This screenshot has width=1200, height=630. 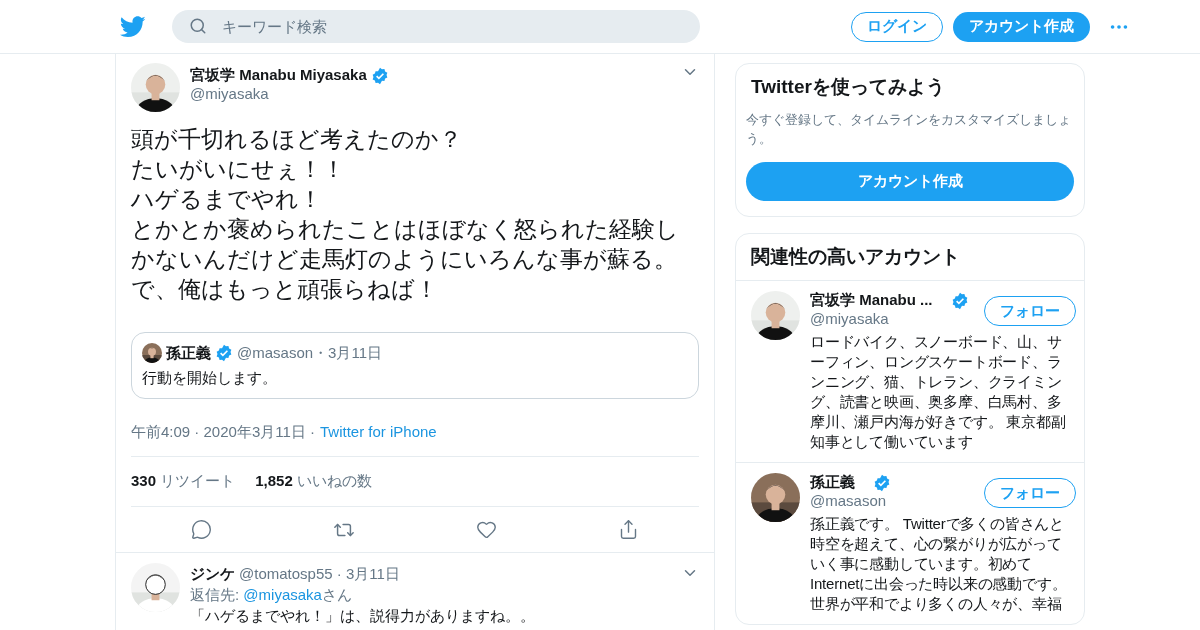 I want to click on search-field: キーワード検索, so click(x=436, y=26).